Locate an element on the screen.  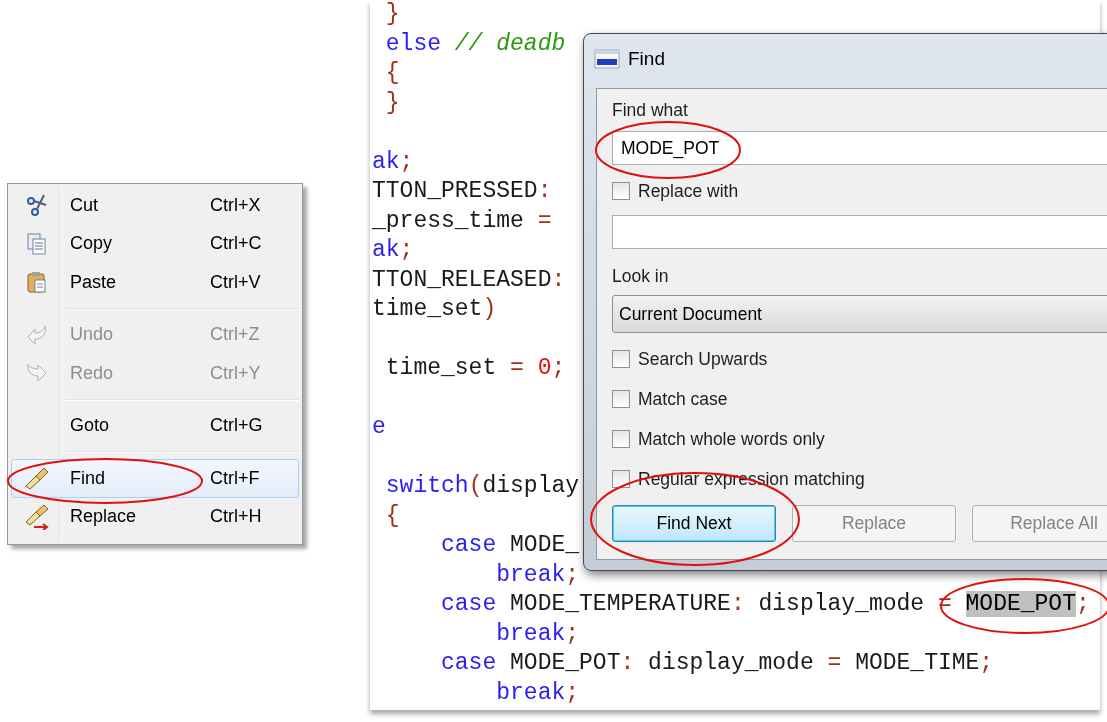
code-line: switch(display is located at coordinates (482, 486).